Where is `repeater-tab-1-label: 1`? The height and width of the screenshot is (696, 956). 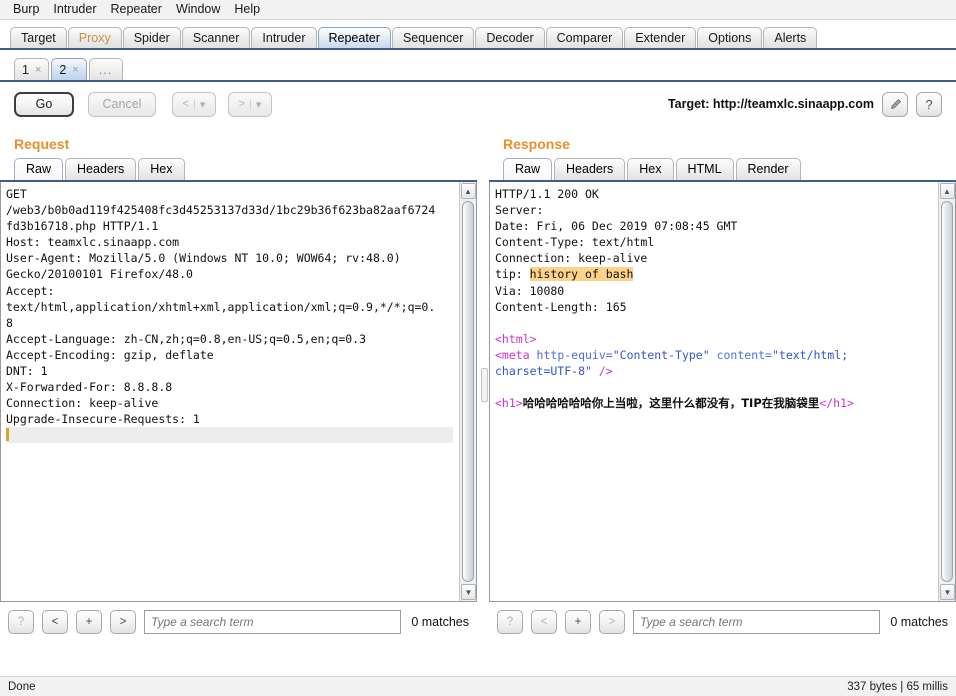
repeater-tab-1-label: 1 is located at coordinates (25, 69).